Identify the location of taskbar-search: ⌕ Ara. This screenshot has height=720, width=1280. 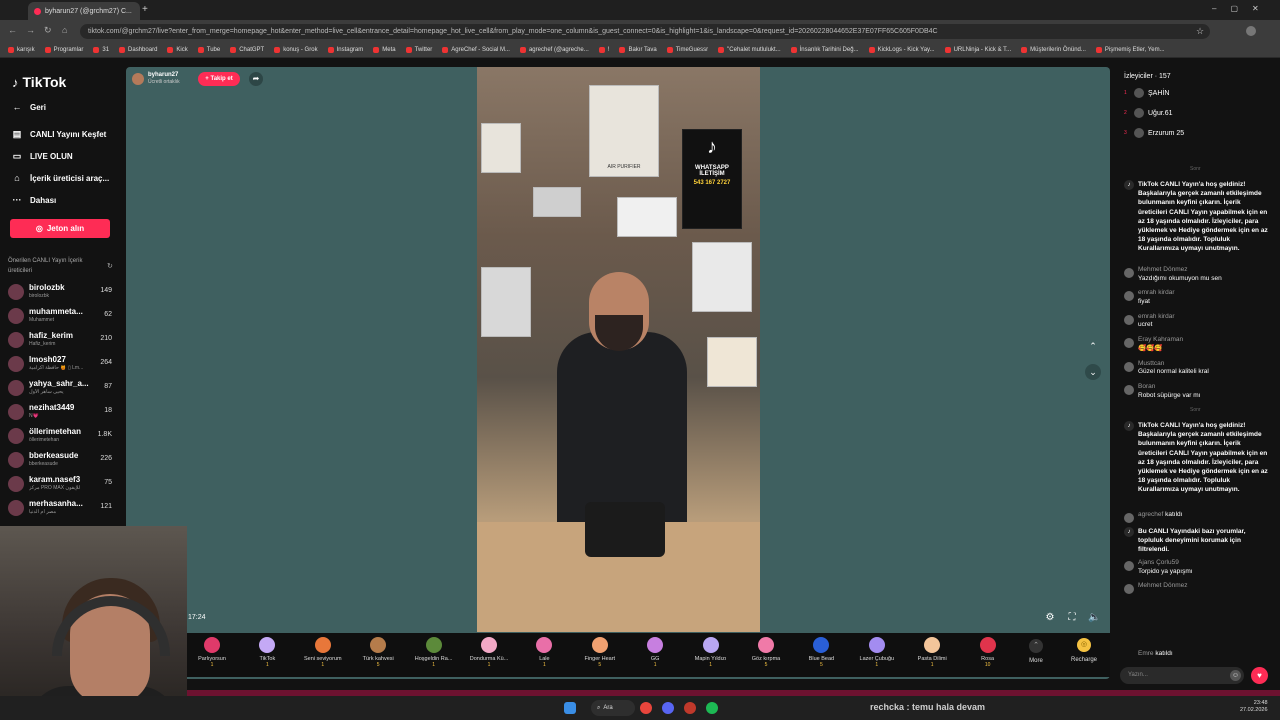
(613, 708).